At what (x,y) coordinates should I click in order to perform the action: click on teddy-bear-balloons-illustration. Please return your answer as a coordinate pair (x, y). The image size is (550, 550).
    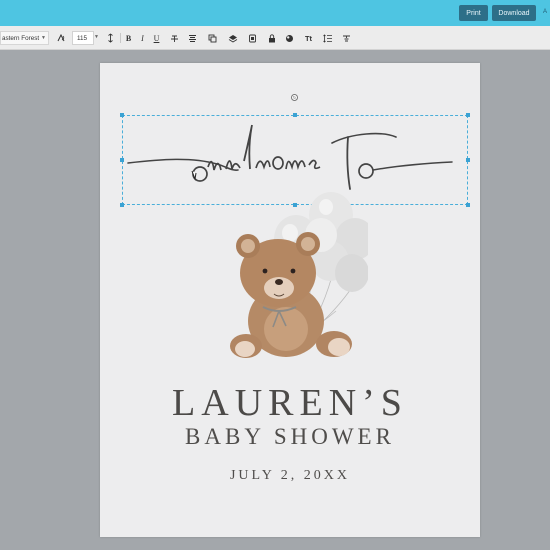
    Looking at the image, I should click on (293, 283).